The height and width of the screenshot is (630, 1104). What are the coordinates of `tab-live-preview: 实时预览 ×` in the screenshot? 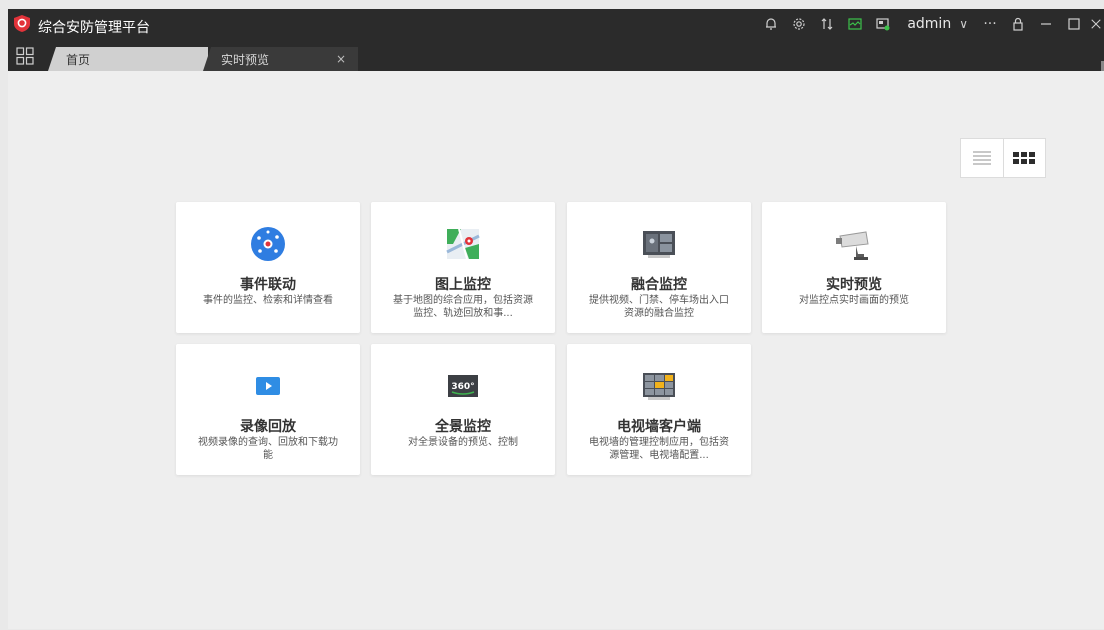 It's located at (280, 59).